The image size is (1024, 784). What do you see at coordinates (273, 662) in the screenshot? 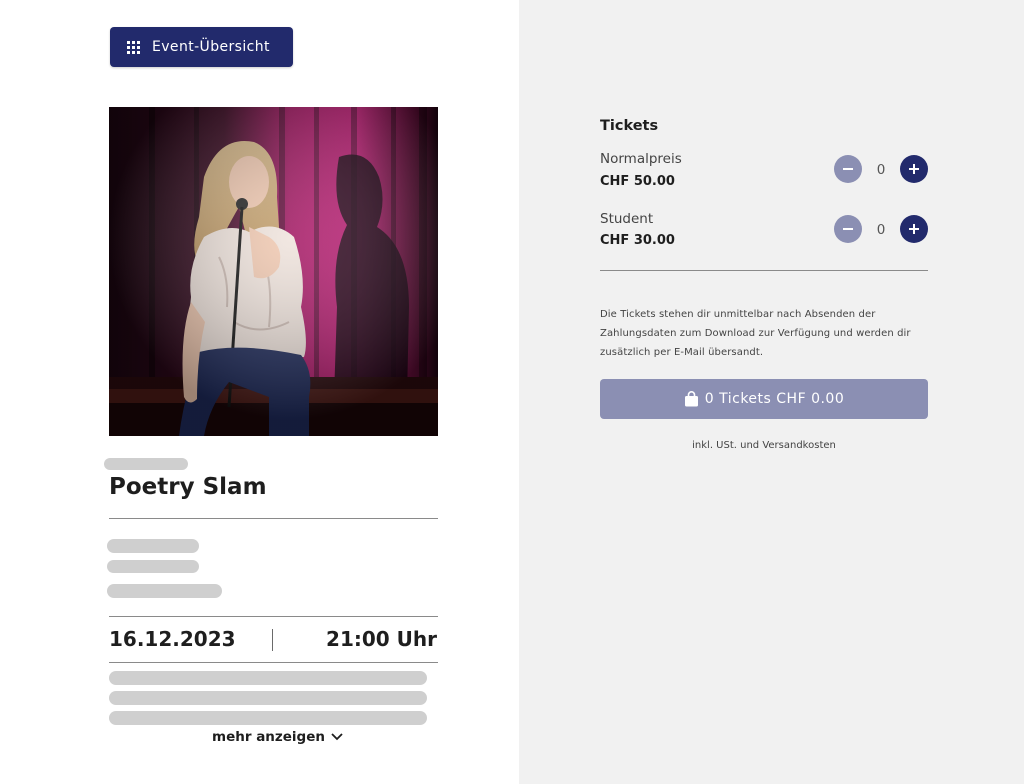
I see `date-bottom-divider` at bounding box center [273, 662].